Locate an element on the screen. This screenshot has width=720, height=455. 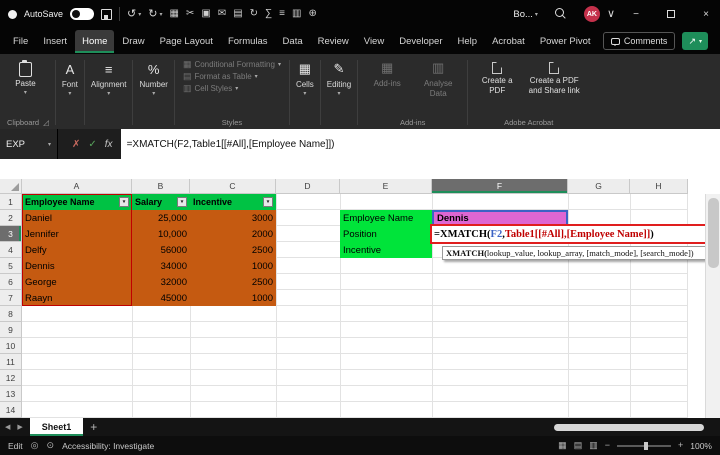
cell-c4: 2500 is located at coordinates (233, 250).